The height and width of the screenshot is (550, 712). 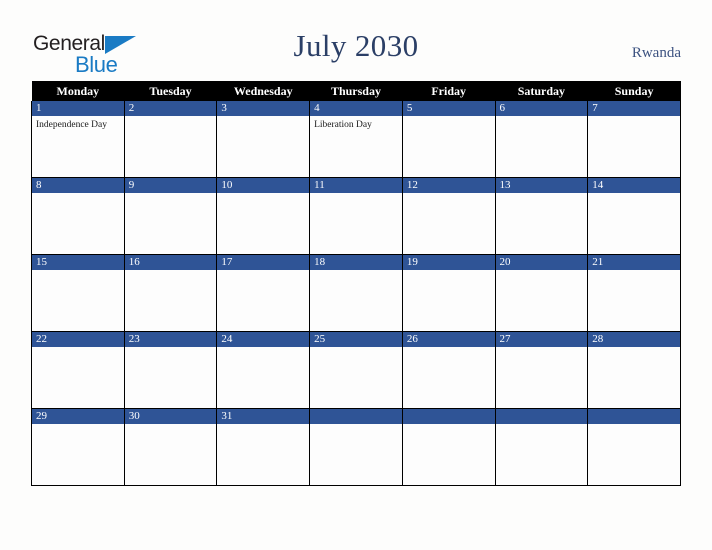 I want to click on weekday-header-monday: Monday, so click(x=78, y=91).